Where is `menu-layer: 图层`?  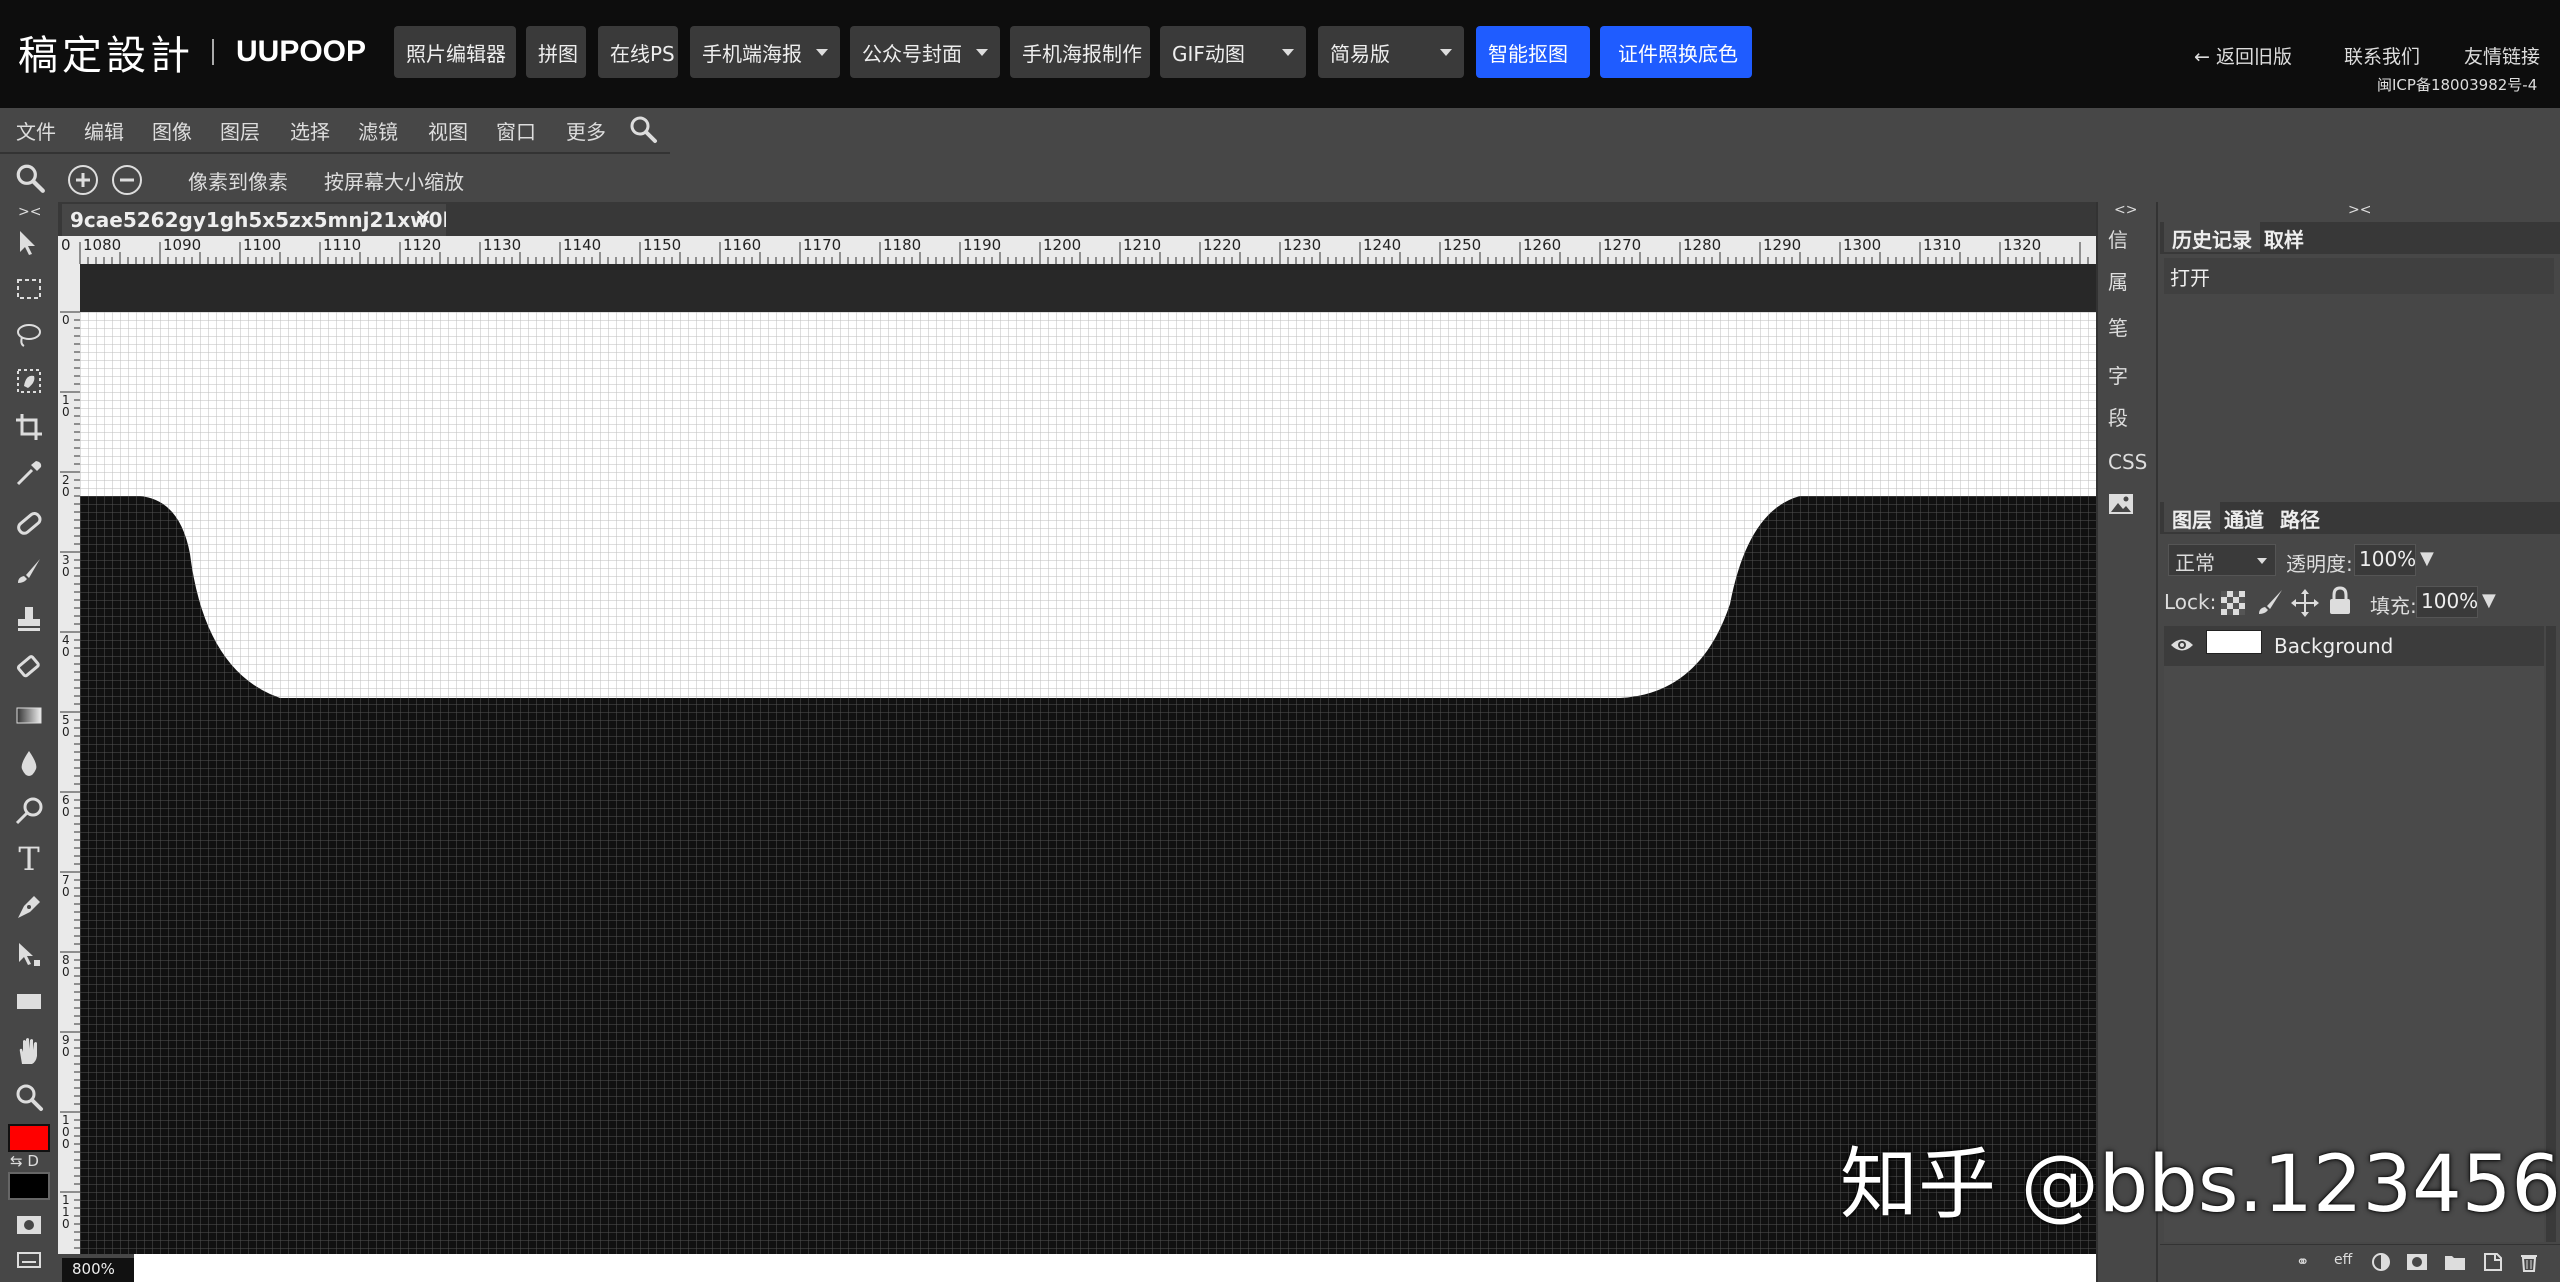 menu-layer: 图层 is located at coordinates (240, 130).